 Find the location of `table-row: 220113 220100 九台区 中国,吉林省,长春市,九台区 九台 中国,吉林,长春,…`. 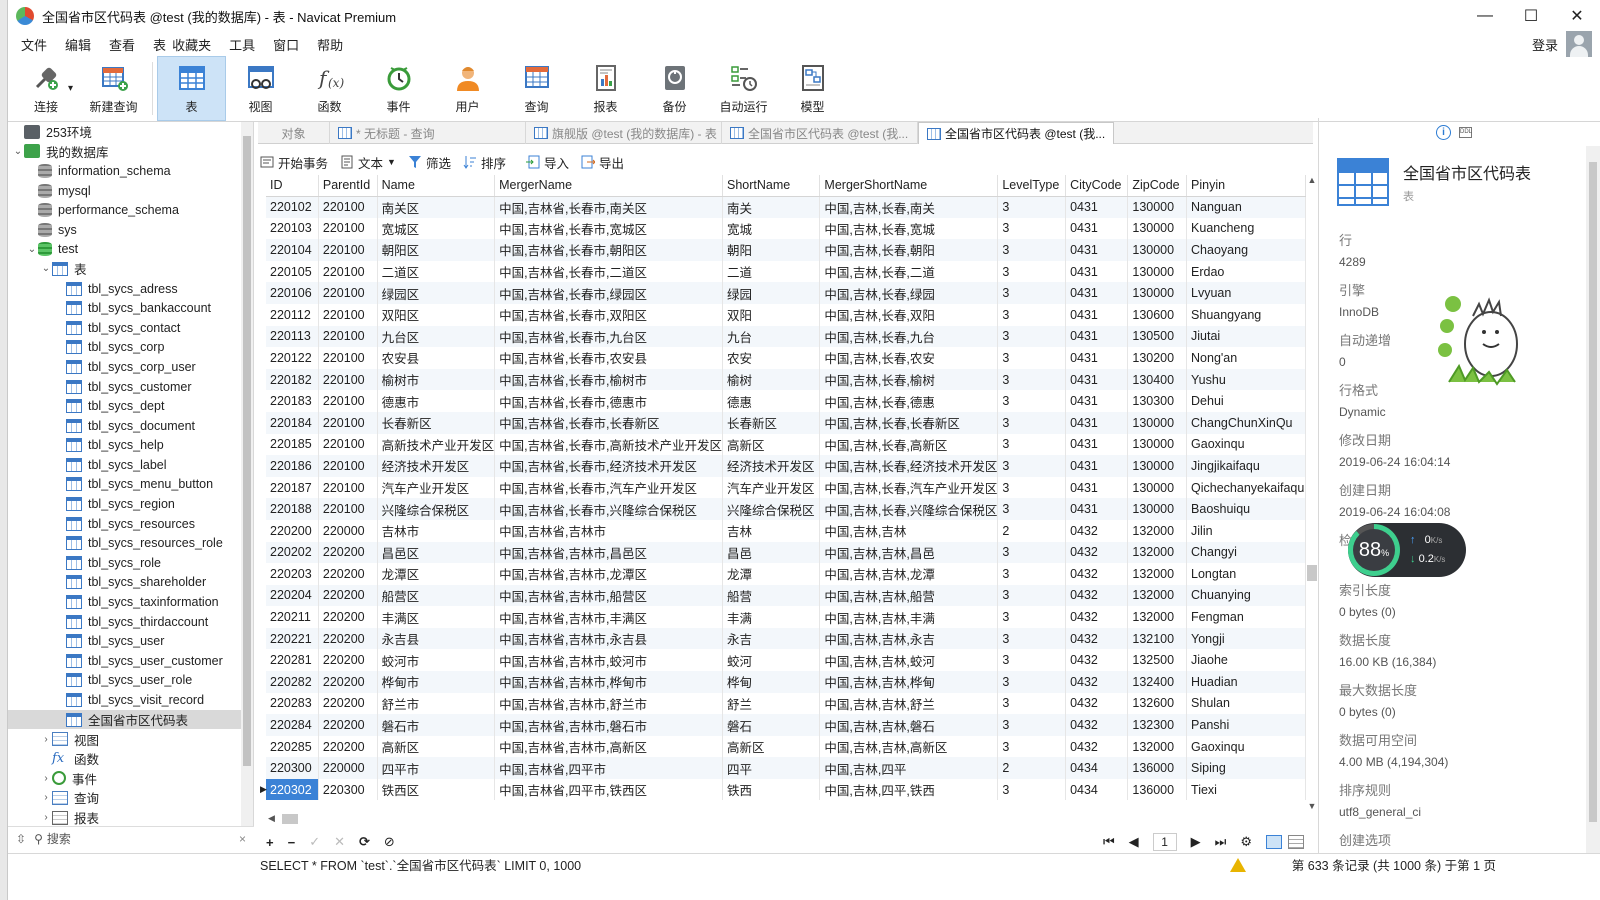

table-row: 220113 220100 九台区 中国,吉林省,长春市,九台区 九台 中国,吉林,长春,… is located at coordinates (786, 336).